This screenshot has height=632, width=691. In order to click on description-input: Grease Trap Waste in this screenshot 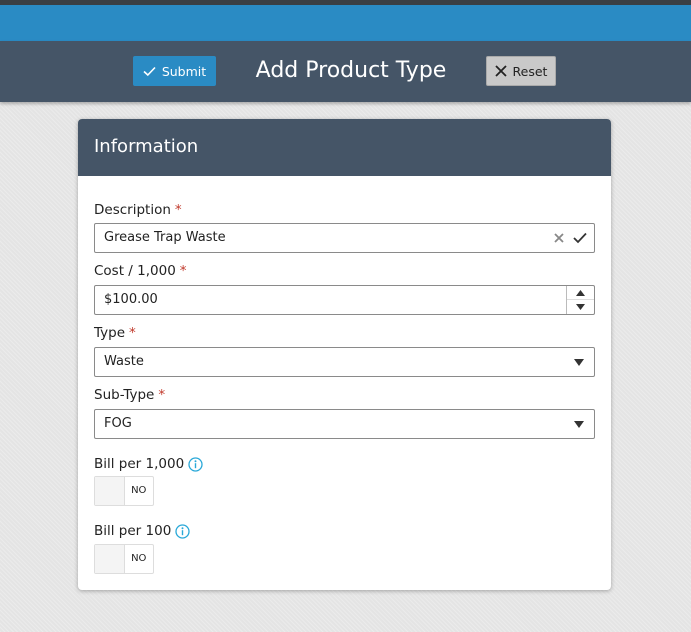, I will do `click(344, 238)`.